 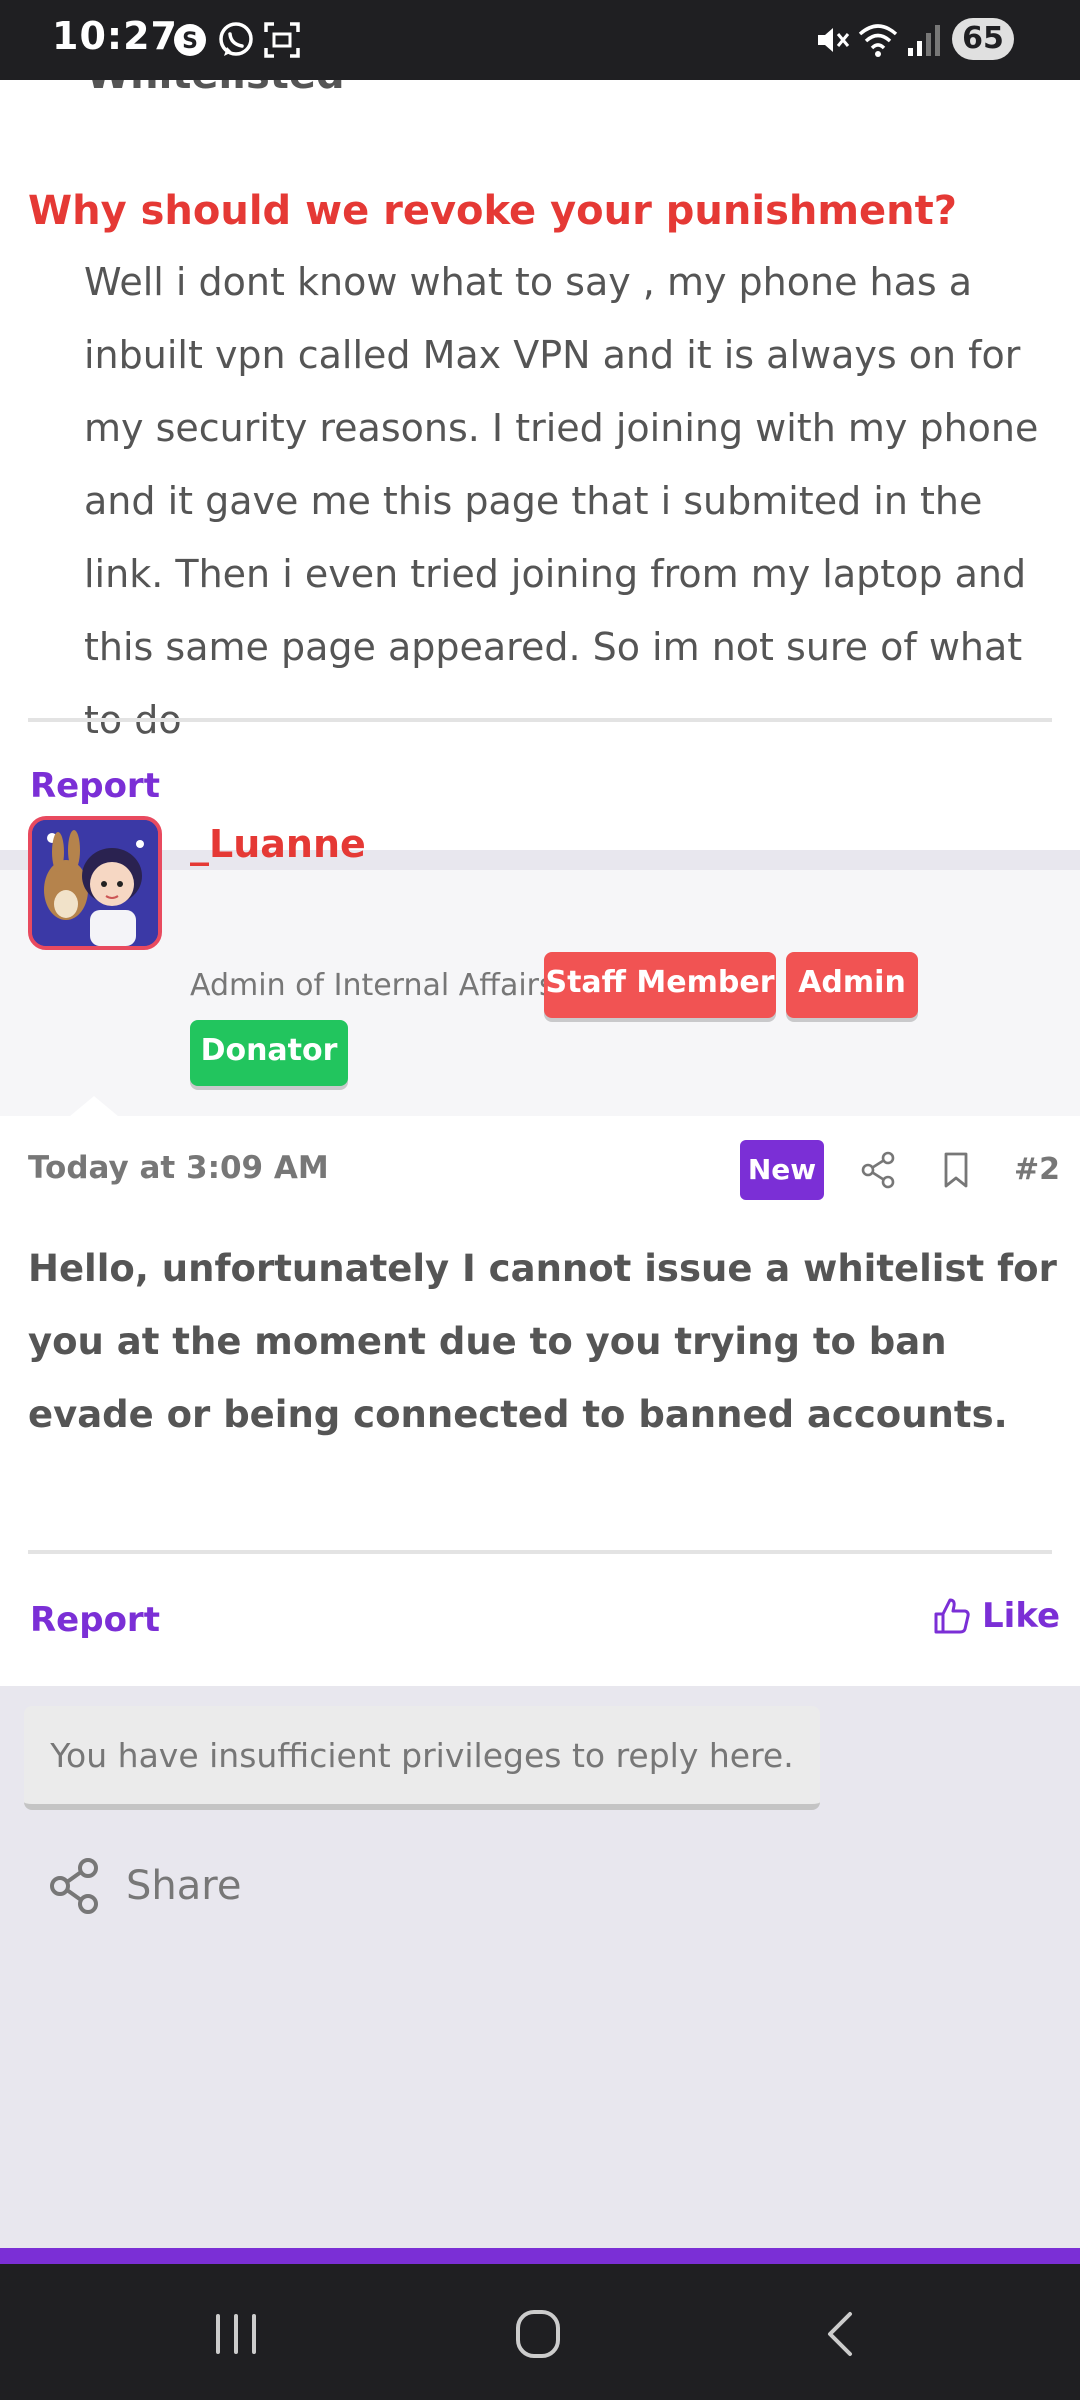 I want to click on new-badge: New, so click(x=782, y=1170).